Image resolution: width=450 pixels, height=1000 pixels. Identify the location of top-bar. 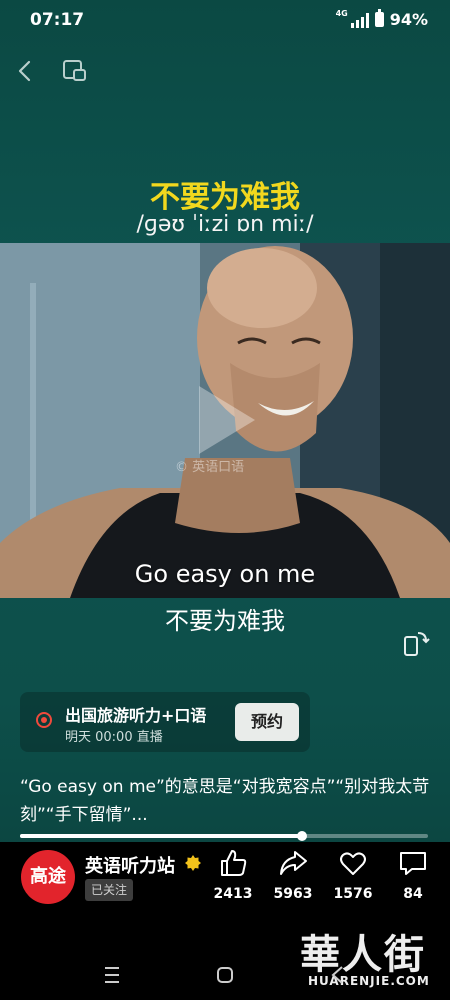
(225, 70).